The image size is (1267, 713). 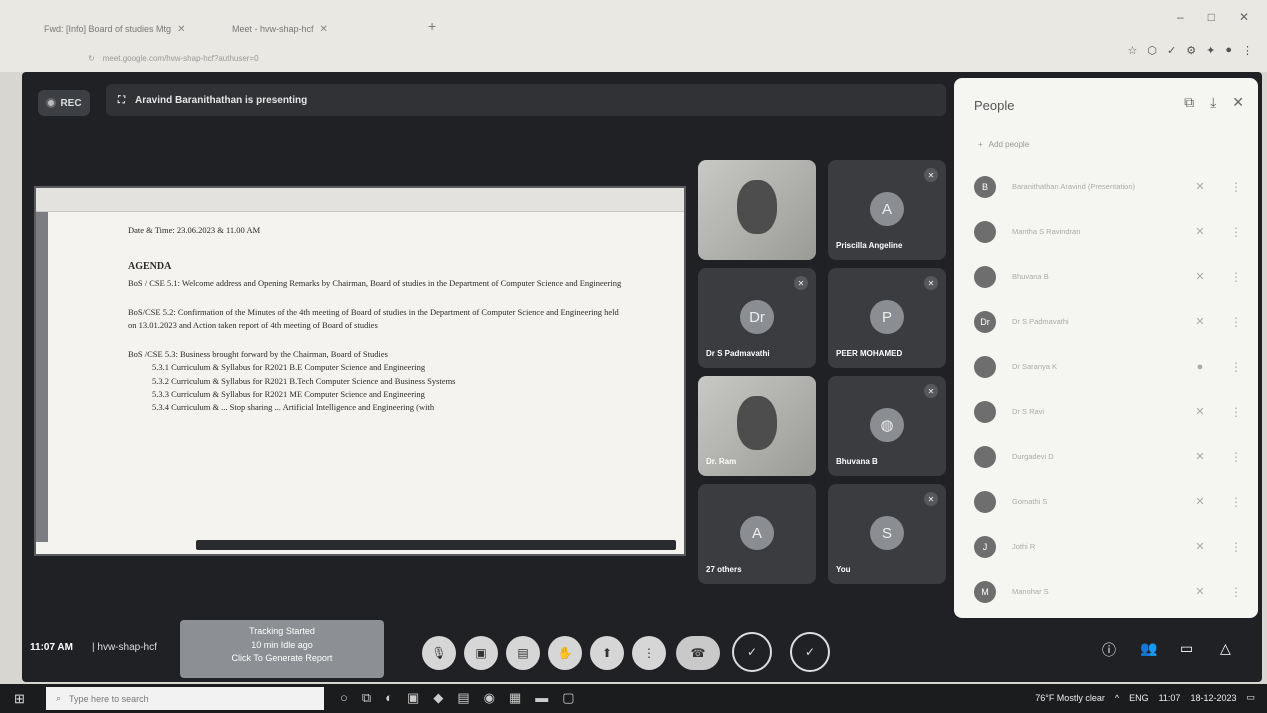 What do you see at coordinates (523, 653) in the screenshot?
I see `captions-button: ▤` at bounding box center [523, 653].